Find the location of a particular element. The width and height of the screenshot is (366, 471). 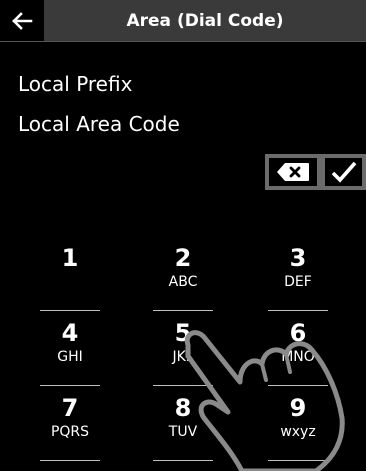

key-digit: 4 is located at coordinates (70, 333).